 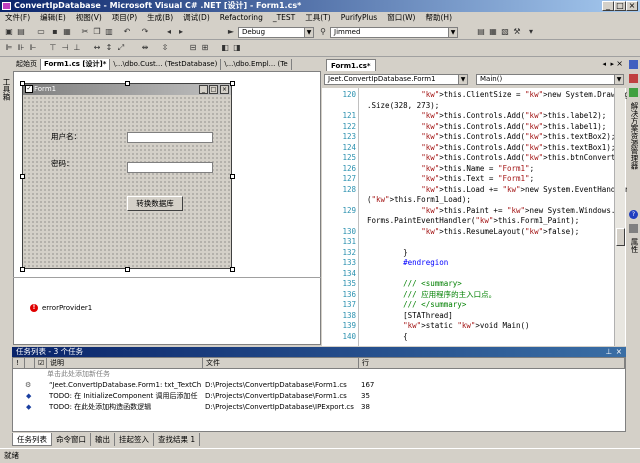 What do you see at coordinates (33, 48) in the screenshot?
I see `align-right-icon: ⊩` at bounding box center [33, 48].